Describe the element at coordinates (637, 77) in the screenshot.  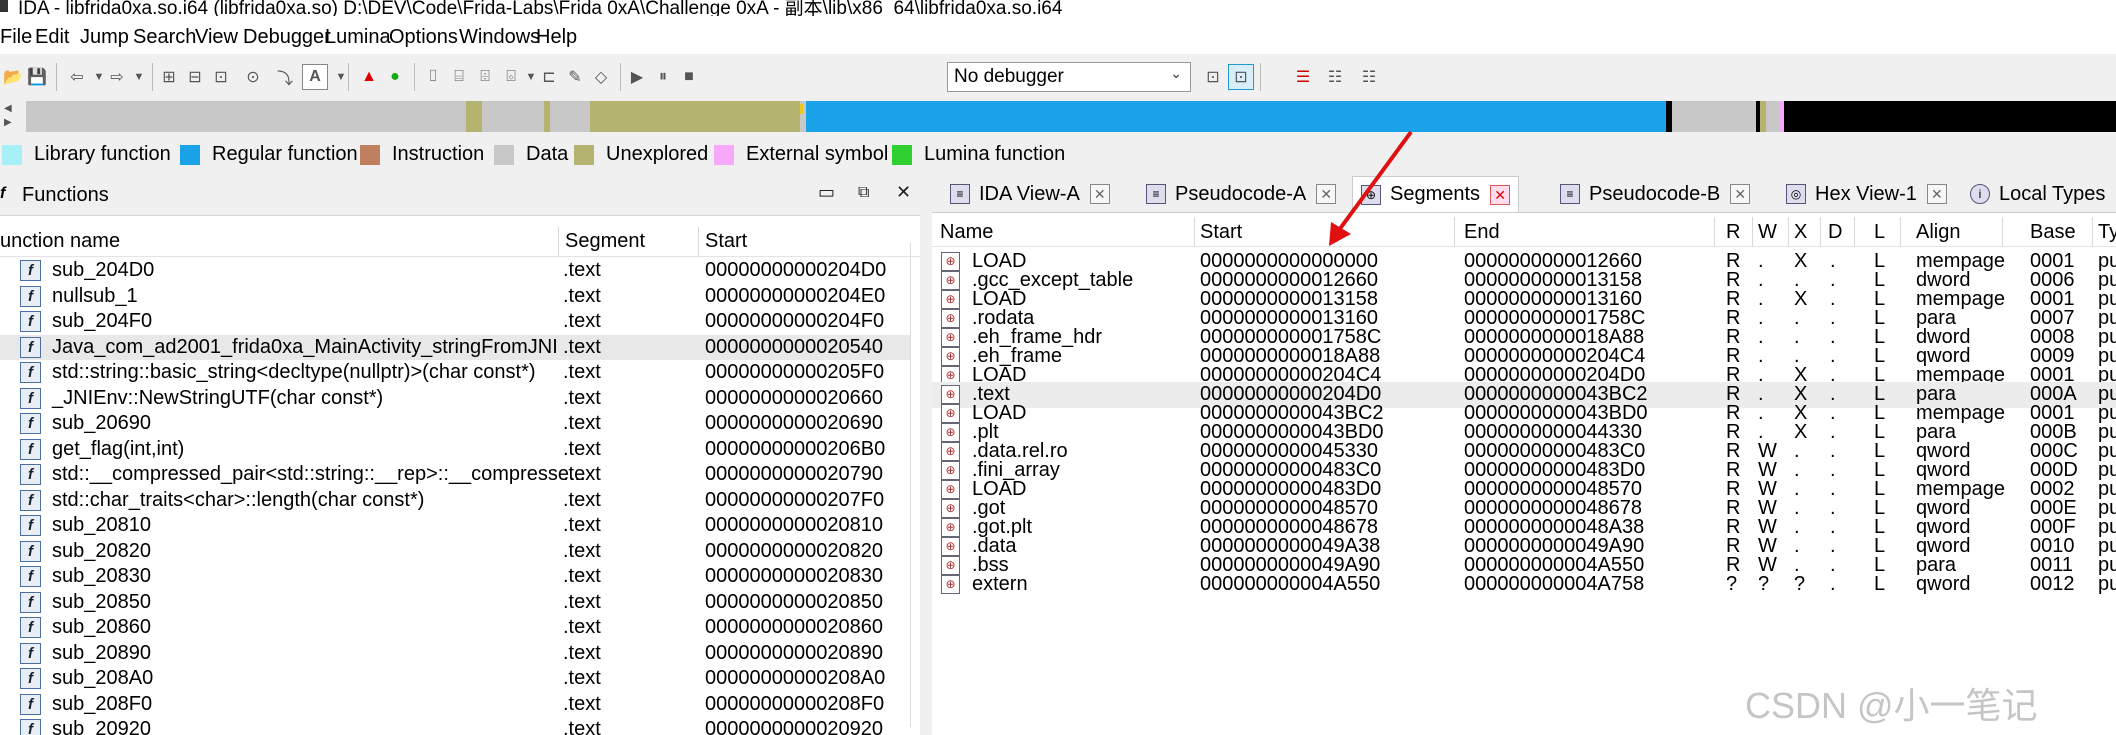
I see `start-debug-icon: ▶` at that location.